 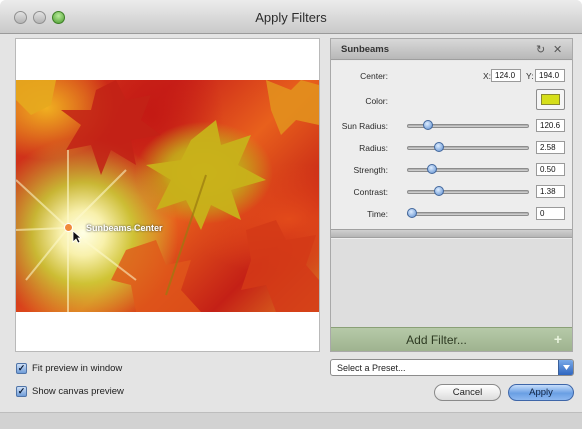 I want to click on mouse-pointer-icon, so click(x=77, y=237).